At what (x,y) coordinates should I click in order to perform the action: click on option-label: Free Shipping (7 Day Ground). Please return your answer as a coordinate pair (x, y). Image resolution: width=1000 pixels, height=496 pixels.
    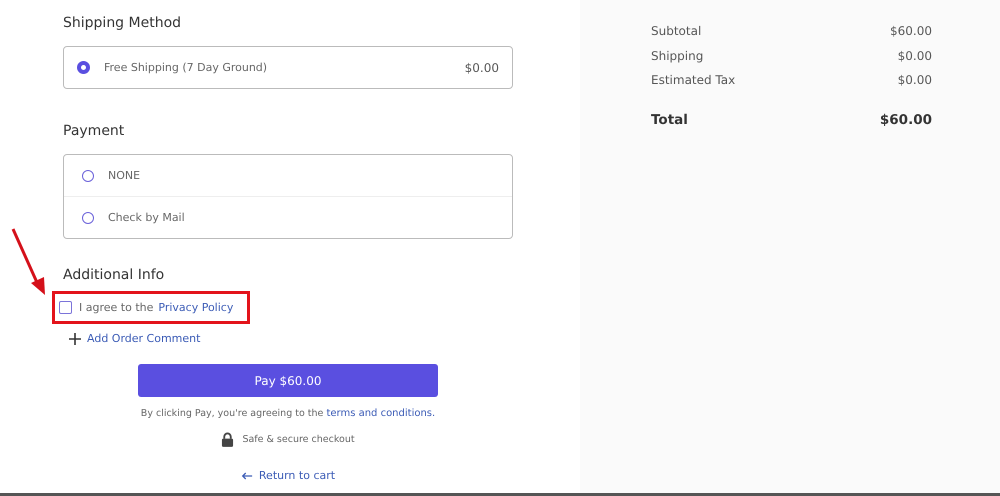
    Looking at the image, I should click on (186, 67).